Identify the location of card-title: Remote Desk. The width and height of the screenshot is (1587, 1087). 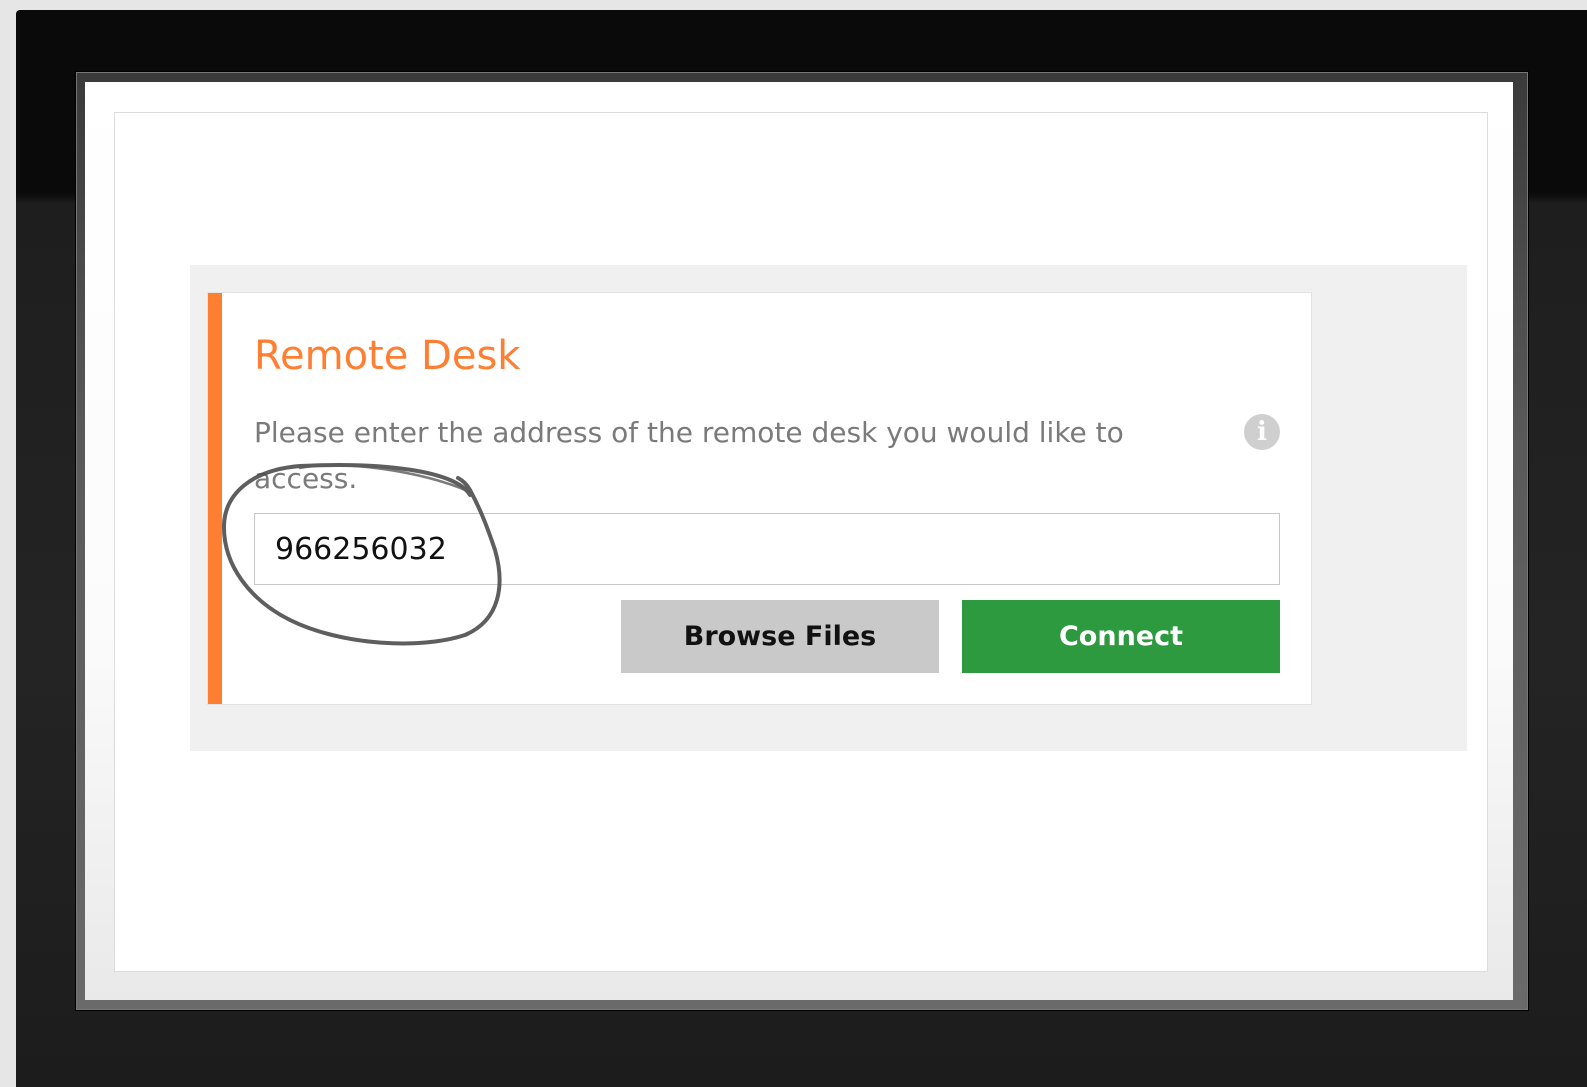
(387, 356).